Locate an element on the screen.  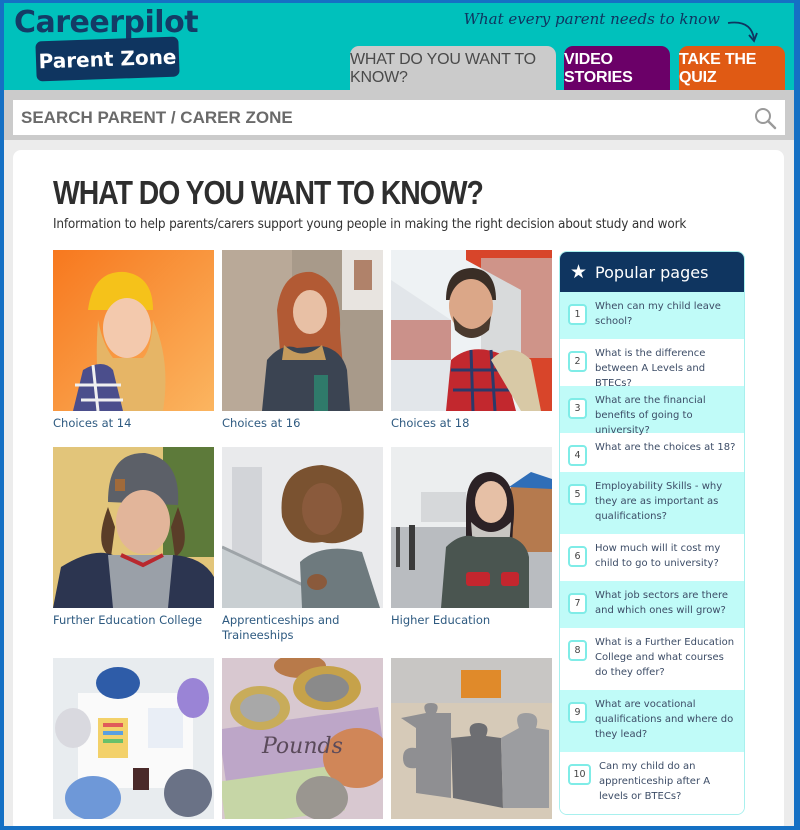
curved-arrow-icon is located at coordinates (742, 32).